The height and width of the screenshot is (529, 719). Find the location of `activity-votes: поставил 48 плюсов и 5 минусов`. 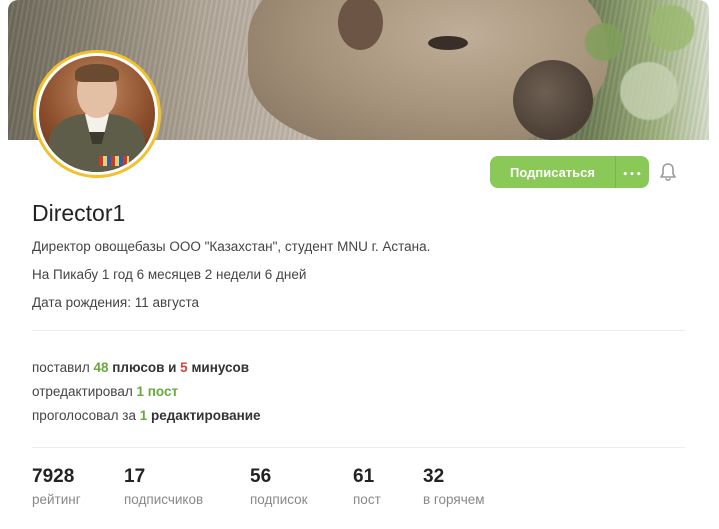

activity-votes: поставил 48 плюсов и 5 минусов is located at coordinates (141, 367).